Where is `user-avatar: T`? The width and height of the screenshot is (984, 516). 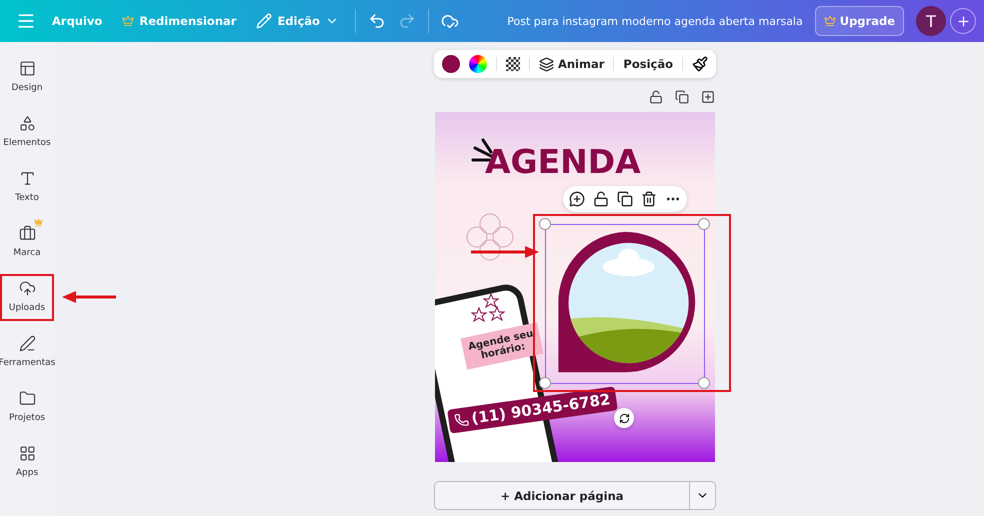 user-avatar: T is located at coordinates (931, 21).